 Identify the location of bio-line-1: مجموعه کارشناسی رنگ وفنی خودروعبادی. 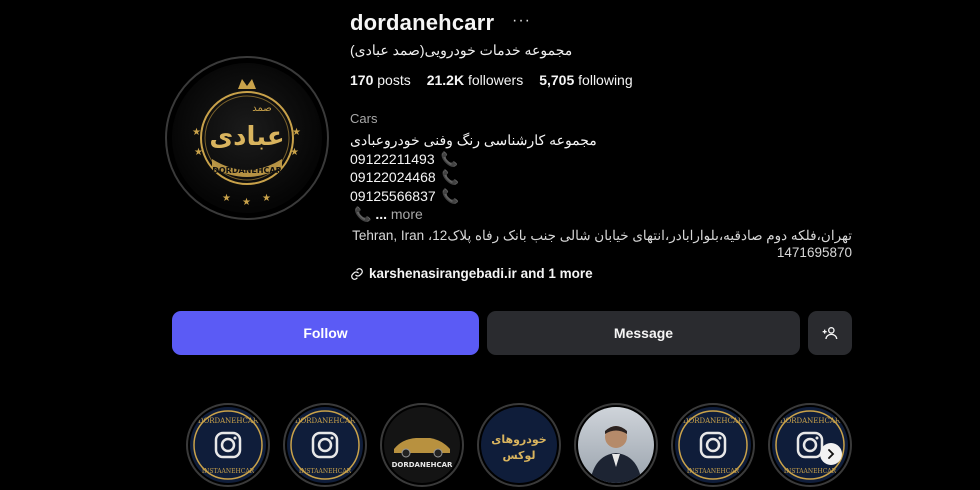
(473, 140).